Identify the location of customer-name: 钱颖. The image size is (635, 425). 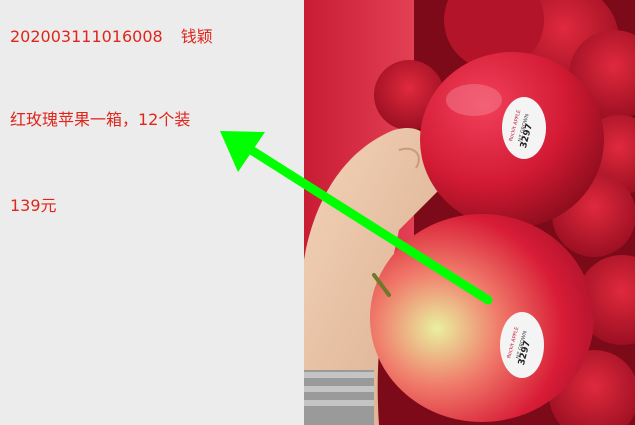
(196, 36).